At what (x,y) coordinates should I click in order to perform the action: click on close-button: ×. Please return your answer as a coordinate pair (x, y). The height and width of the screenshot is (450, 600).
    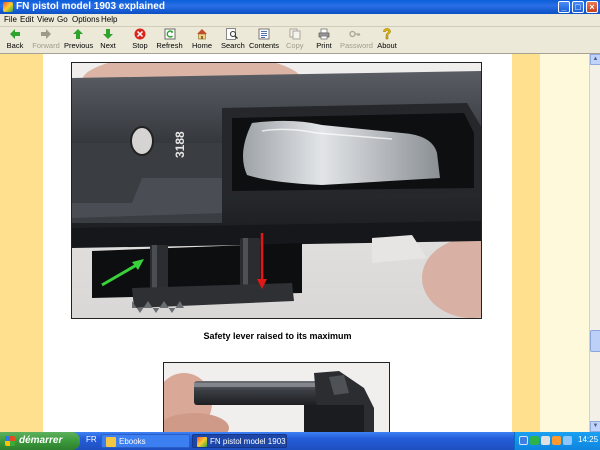
    Looking at the image, I should click on (592, 7).